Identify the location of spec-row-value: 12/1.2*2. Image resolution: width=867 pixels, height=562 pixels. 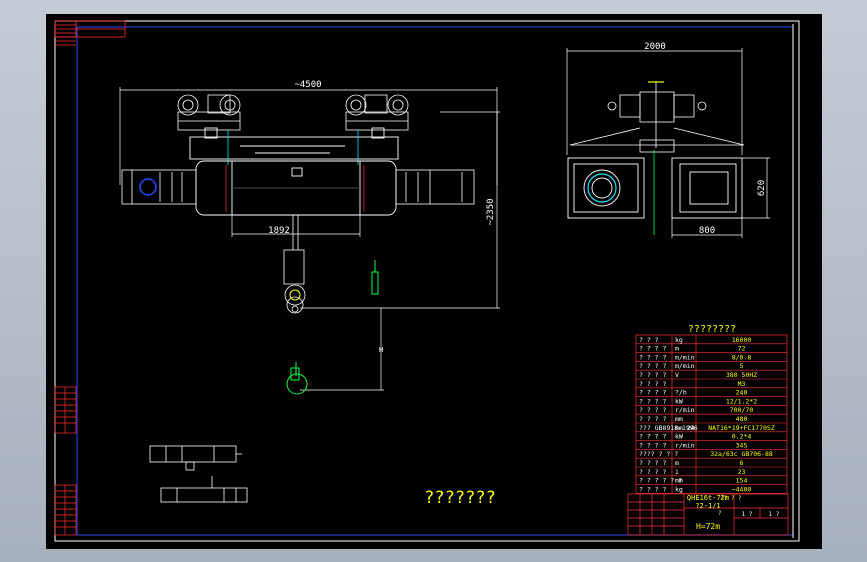
(741, 401).